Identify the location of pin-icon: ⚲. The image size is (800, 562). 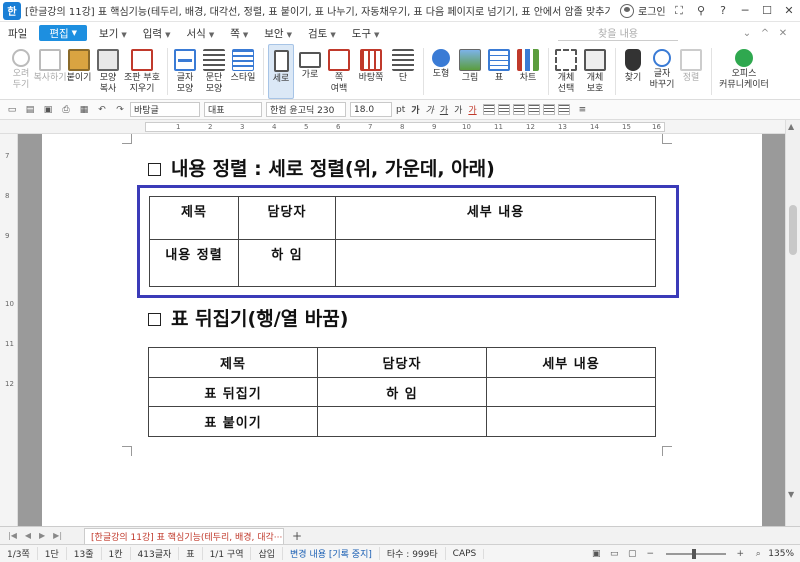
(701, 11).